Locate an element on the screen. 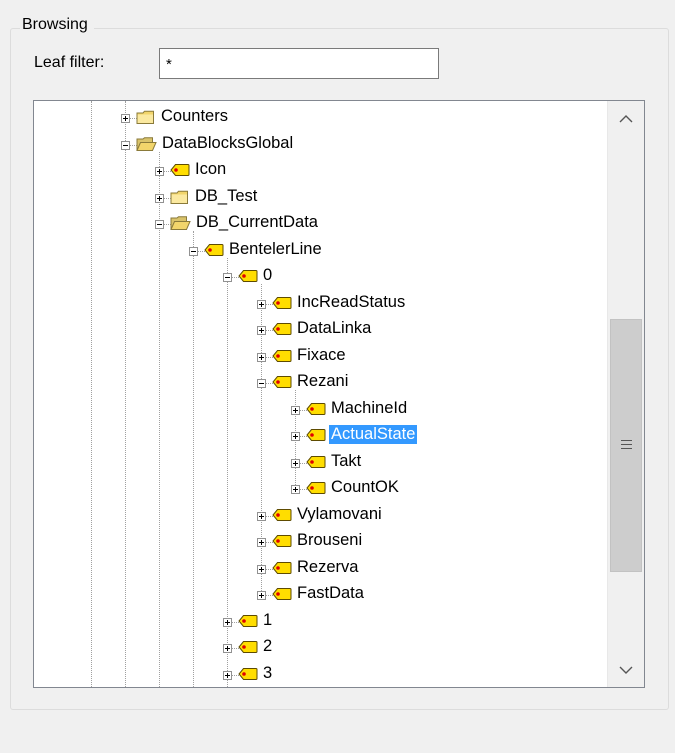  tree-node: Rezani is located at coordinates (319, 381).